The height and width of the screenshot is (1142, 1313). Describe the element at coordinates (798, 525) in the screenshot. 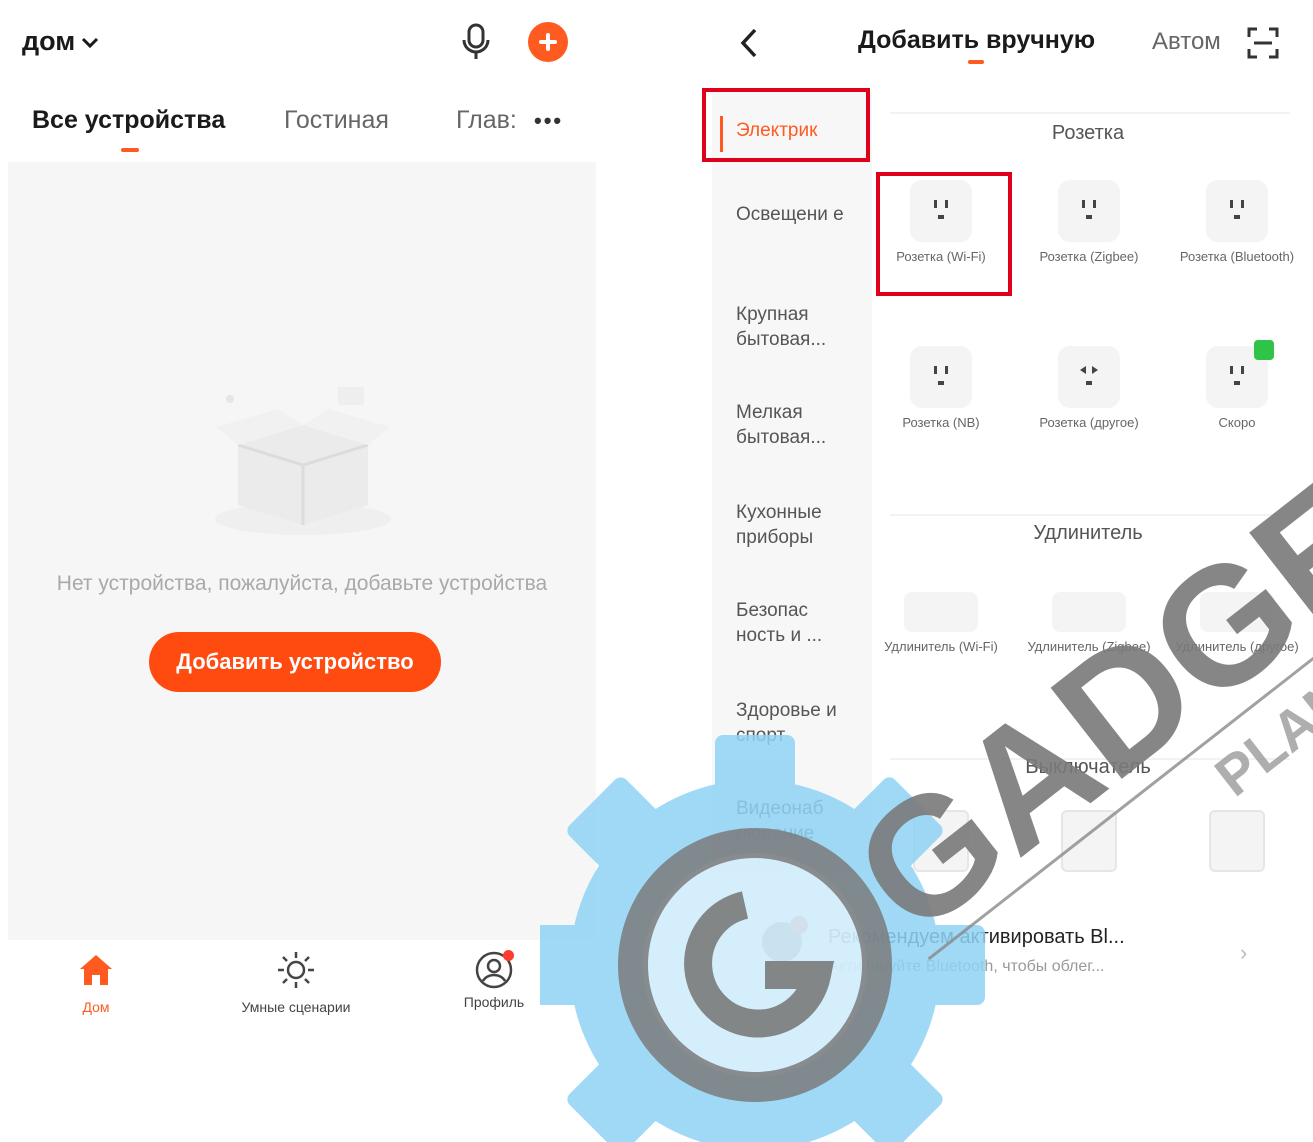

I see `category-kitchen: Кухонные приборы` at that location.